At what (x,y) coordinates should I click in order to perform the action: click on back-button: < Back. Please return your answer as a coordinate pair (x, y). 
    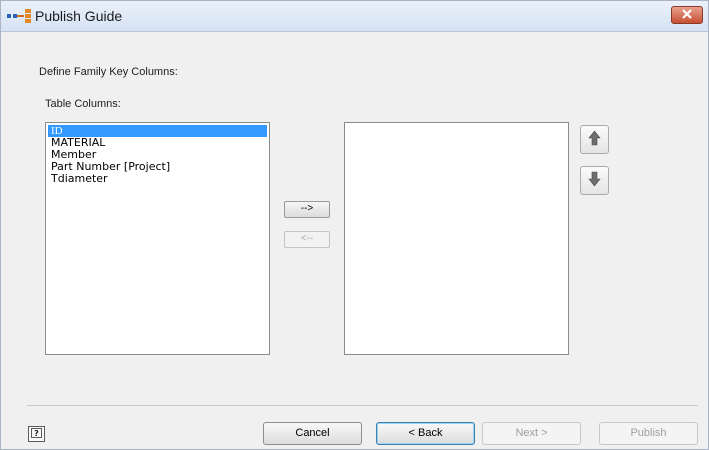
    Looking at the image, I should click on (425, 433).